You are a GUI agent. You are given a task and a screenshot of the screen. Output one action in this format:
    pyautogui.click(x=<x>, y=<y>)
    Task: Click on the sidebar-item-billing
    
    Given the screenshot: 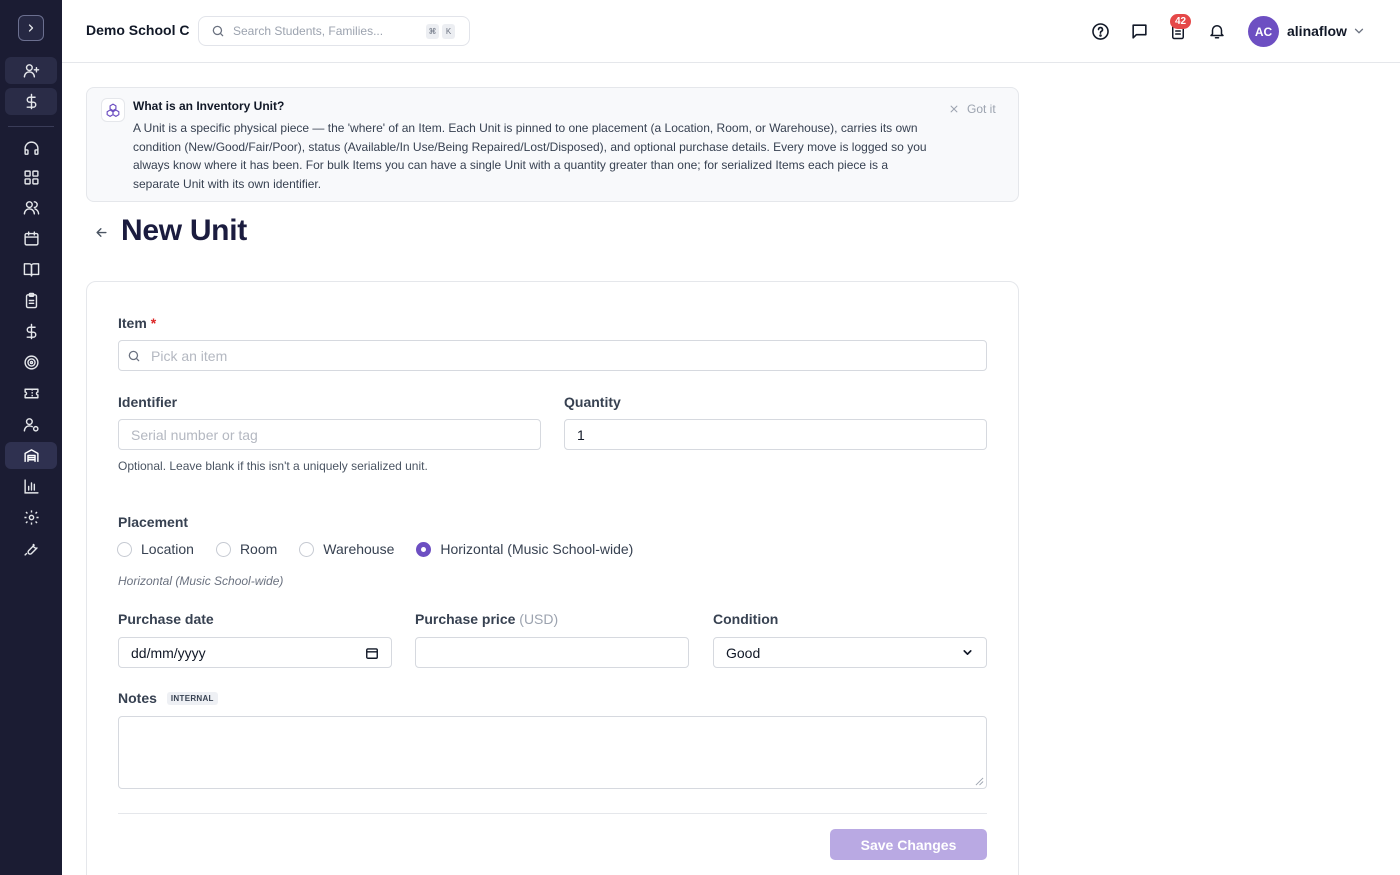 What is the action you would take?
    pyautogui.click(x=31, y=331)
    